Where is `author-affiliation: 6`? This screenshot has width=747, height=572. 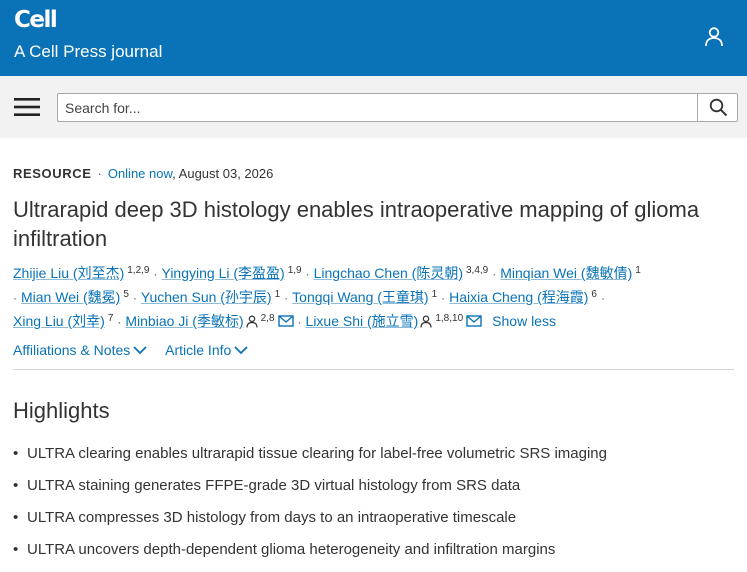 author-affiliation: 6 is located at coordinates (594, 294).